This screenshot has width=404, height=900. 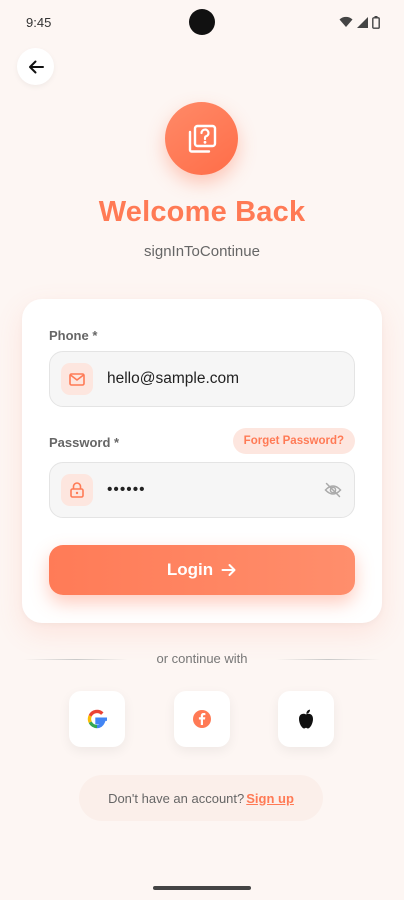 I want to click on battery-icon, so click(x=376, y=22).